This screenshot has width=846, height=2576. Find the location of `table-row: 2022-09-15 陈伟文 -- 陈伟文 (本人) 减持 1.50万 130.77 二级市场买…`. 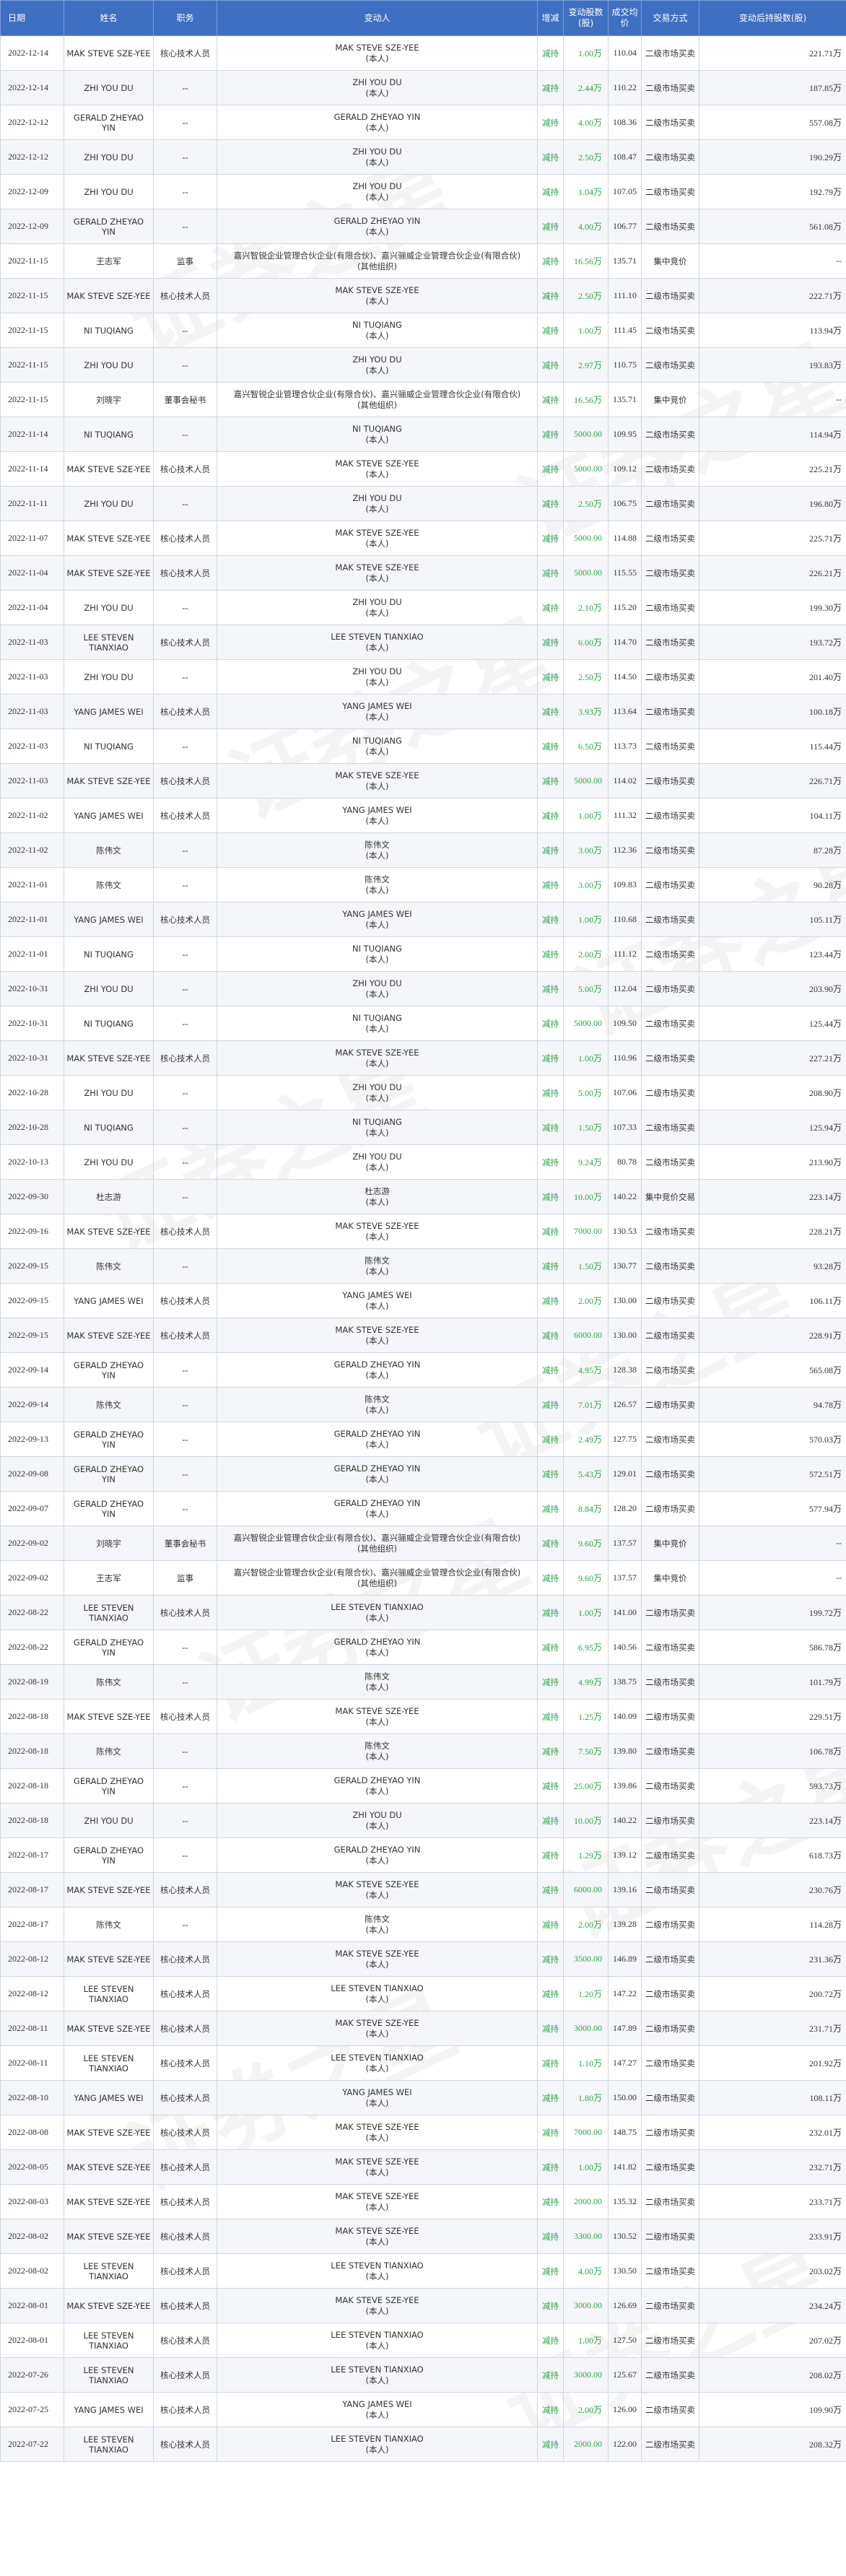

table-row: 2022-09-15 陈伟文 -- 陈伟文 (本人) 减持 1.50万 130.77 二级市场买… is located at coordinates (423, 1266).